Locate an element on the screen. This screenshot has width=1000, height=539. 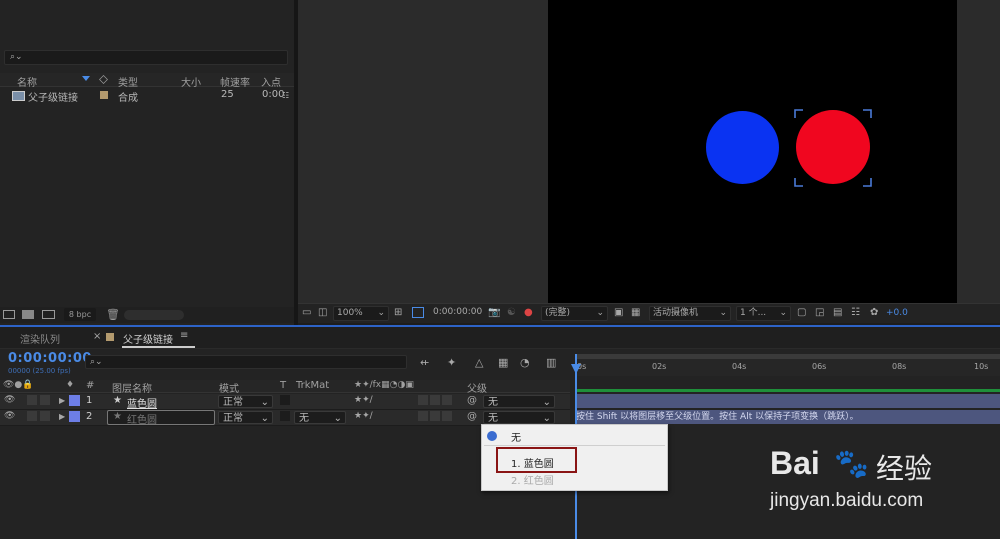
parent-select-2: 无 ⌄ is located at coordinates (519, 417).